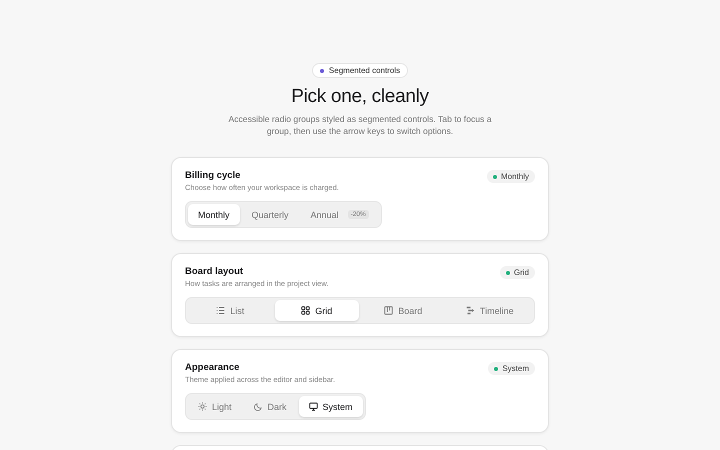 The width and height of the screenshot is (720, 450). Describe the element at coordinates (330, 406) in the screenshot. I see `segment-option: System` at that location.